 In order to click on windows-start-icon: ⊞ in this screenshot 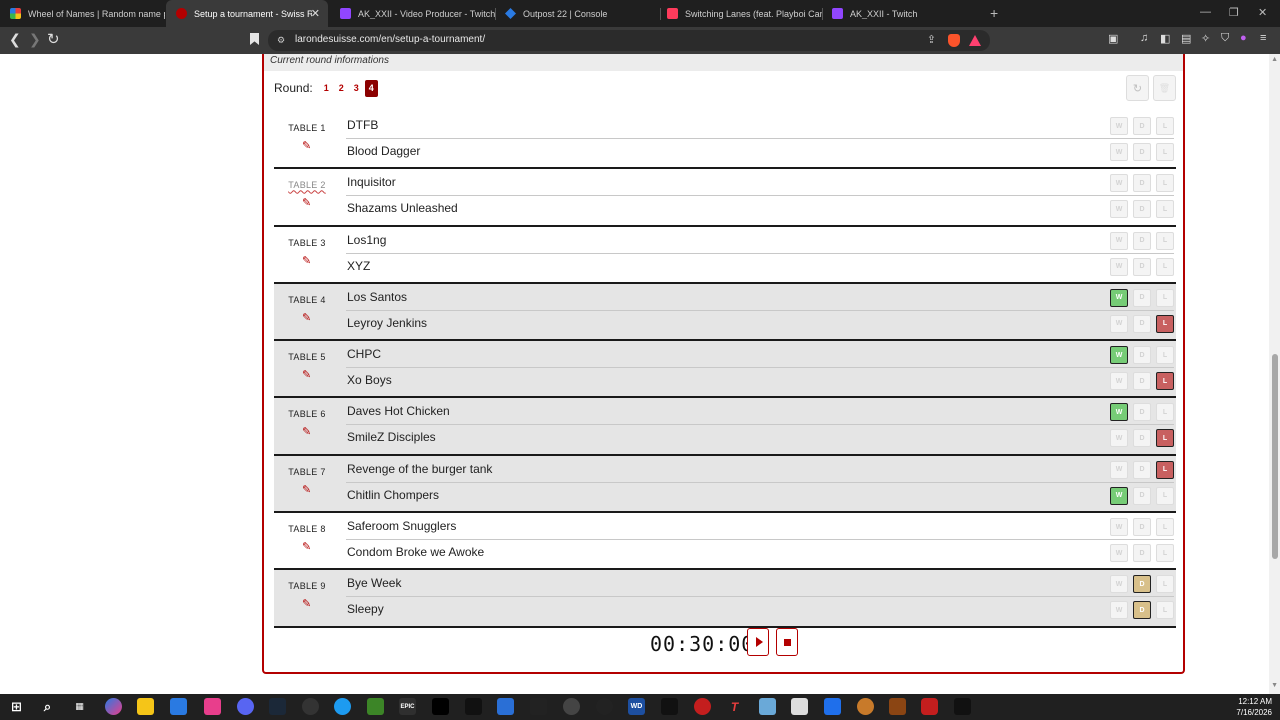, I will do `click(16, 706)`.